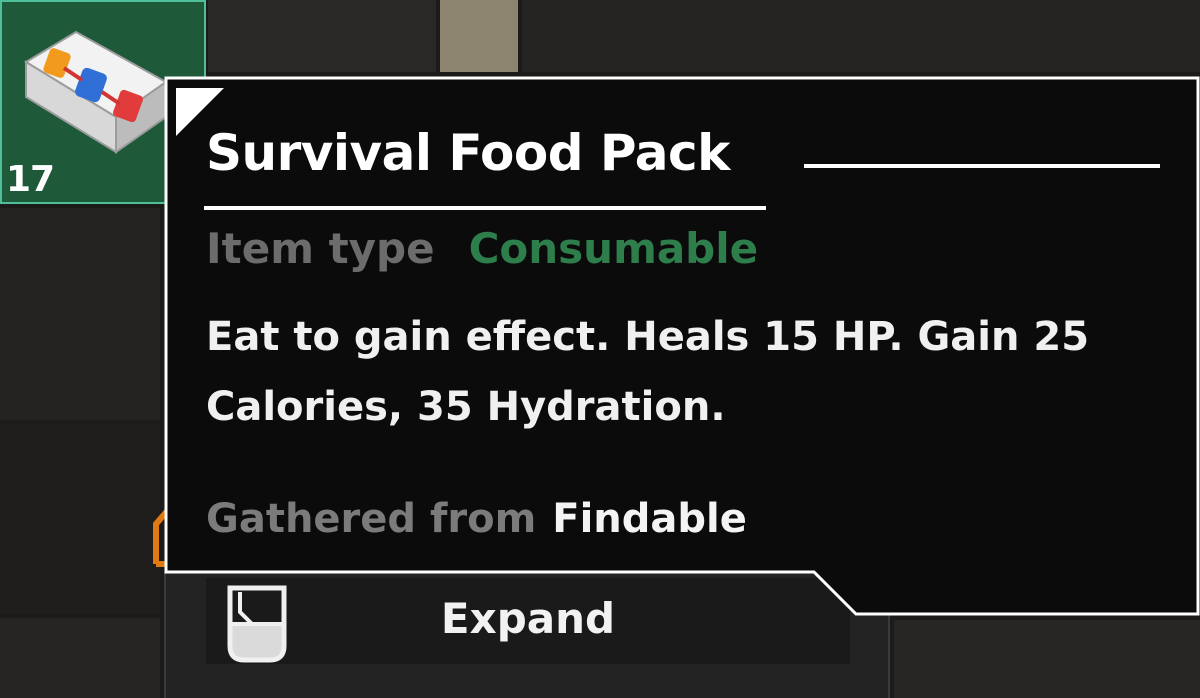 This screenshot has width=1200, height=698. Describe the element at coordinates (468, 153) in the screenshot. I see `item-title: Survival Food Pack` at that location.